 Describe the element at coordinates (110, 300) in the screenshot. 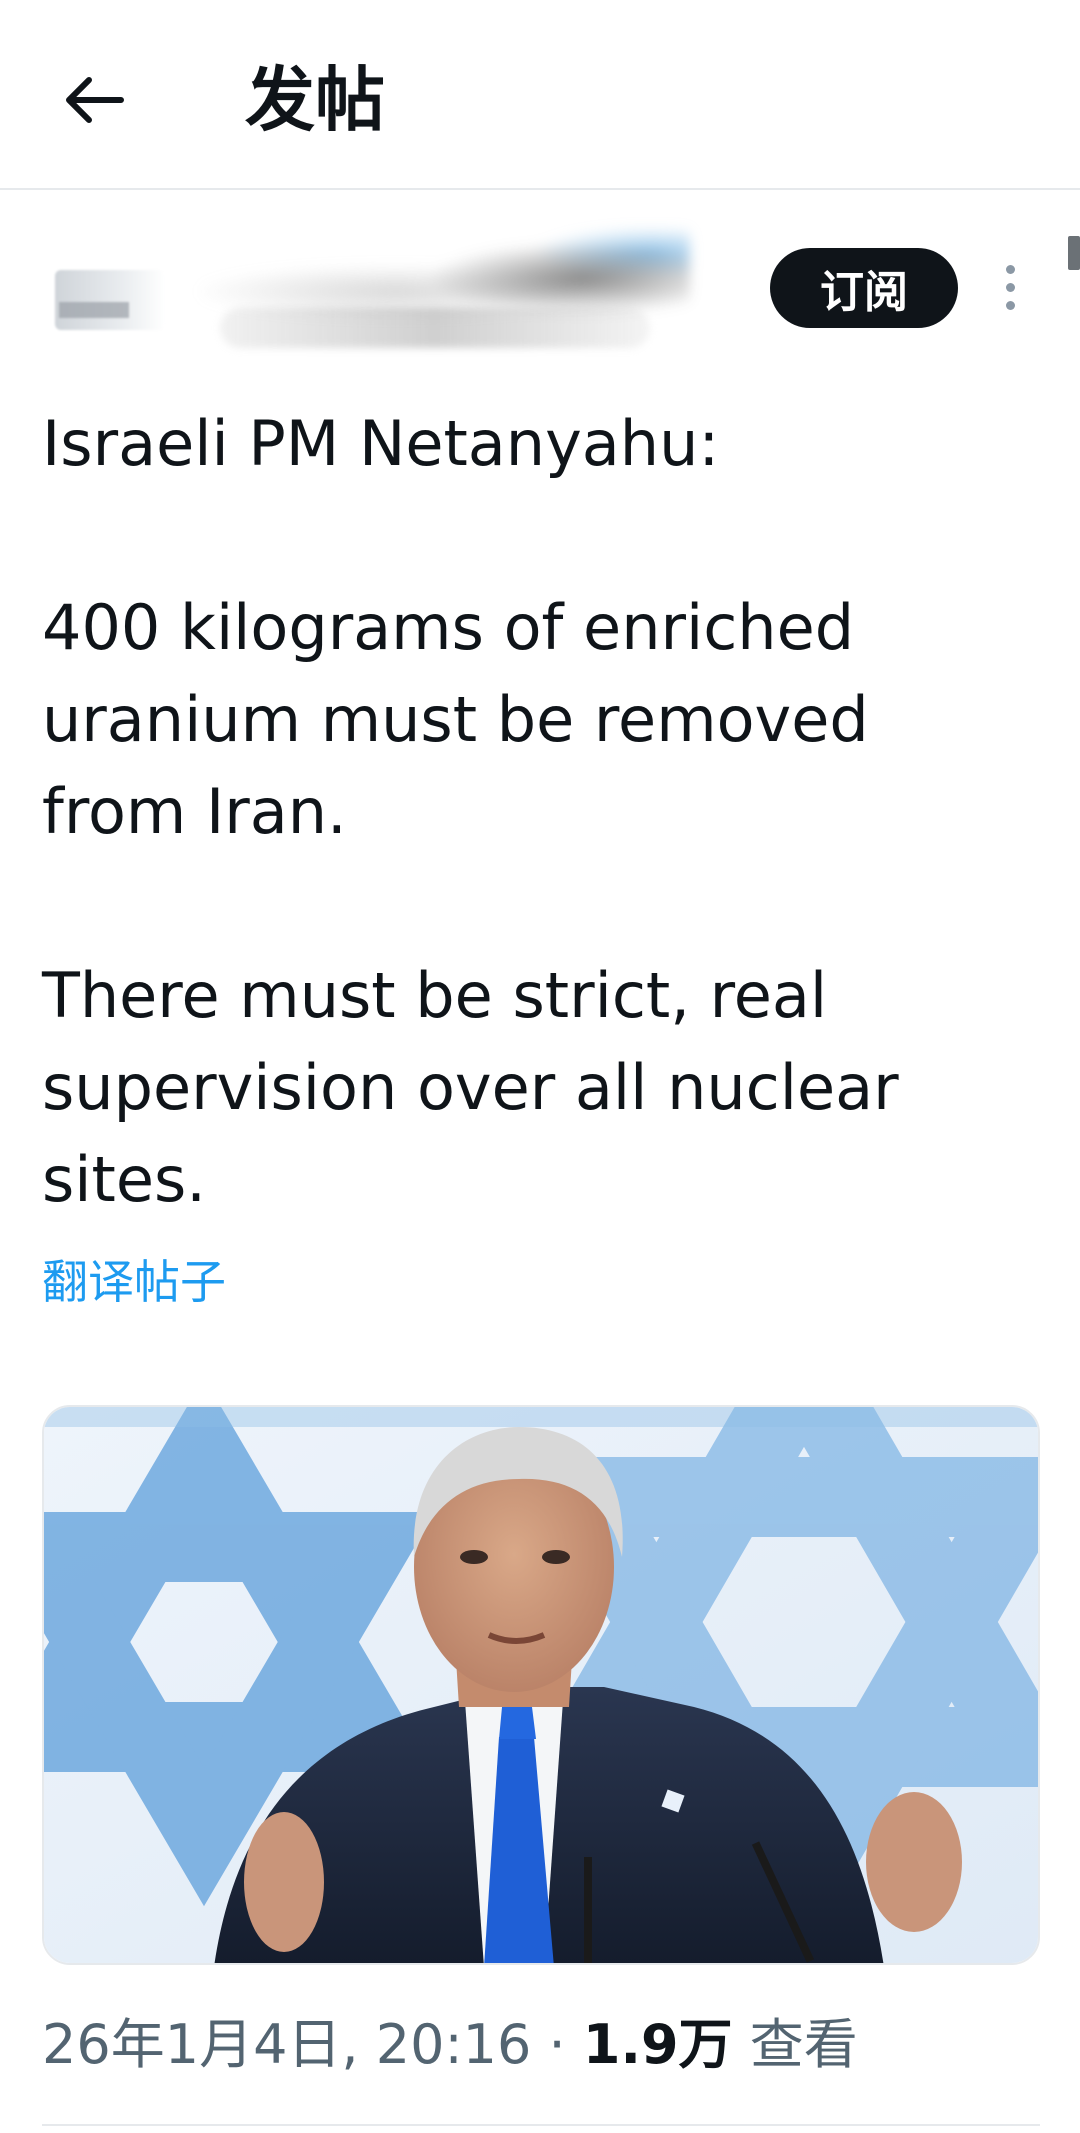

I see `avatar` at that location.